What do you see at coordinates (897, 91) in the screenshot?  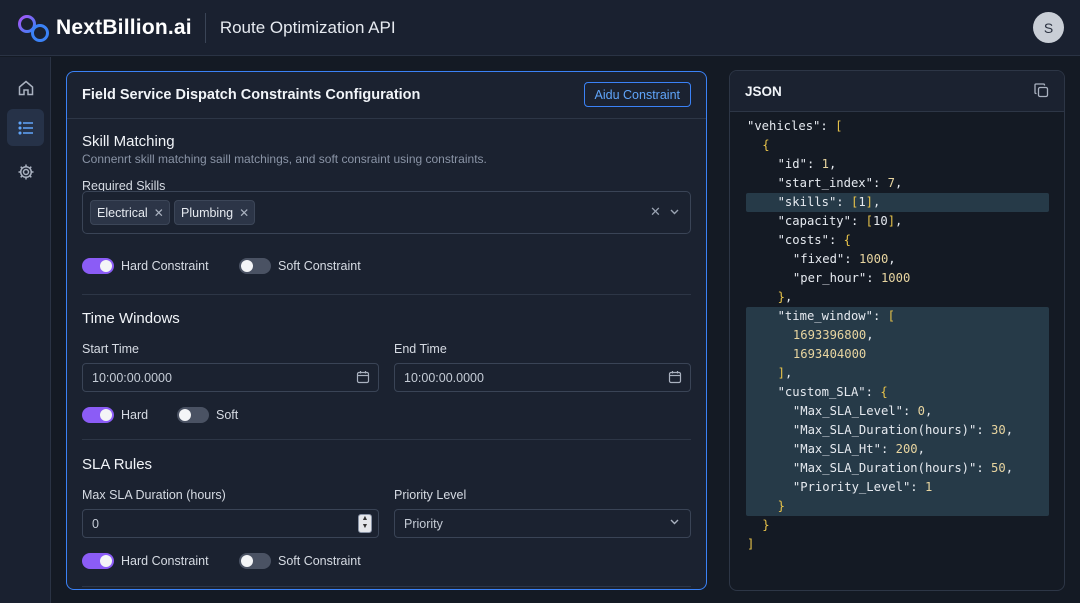 I see `json-header: JSON` at bounding box center [897, 91].